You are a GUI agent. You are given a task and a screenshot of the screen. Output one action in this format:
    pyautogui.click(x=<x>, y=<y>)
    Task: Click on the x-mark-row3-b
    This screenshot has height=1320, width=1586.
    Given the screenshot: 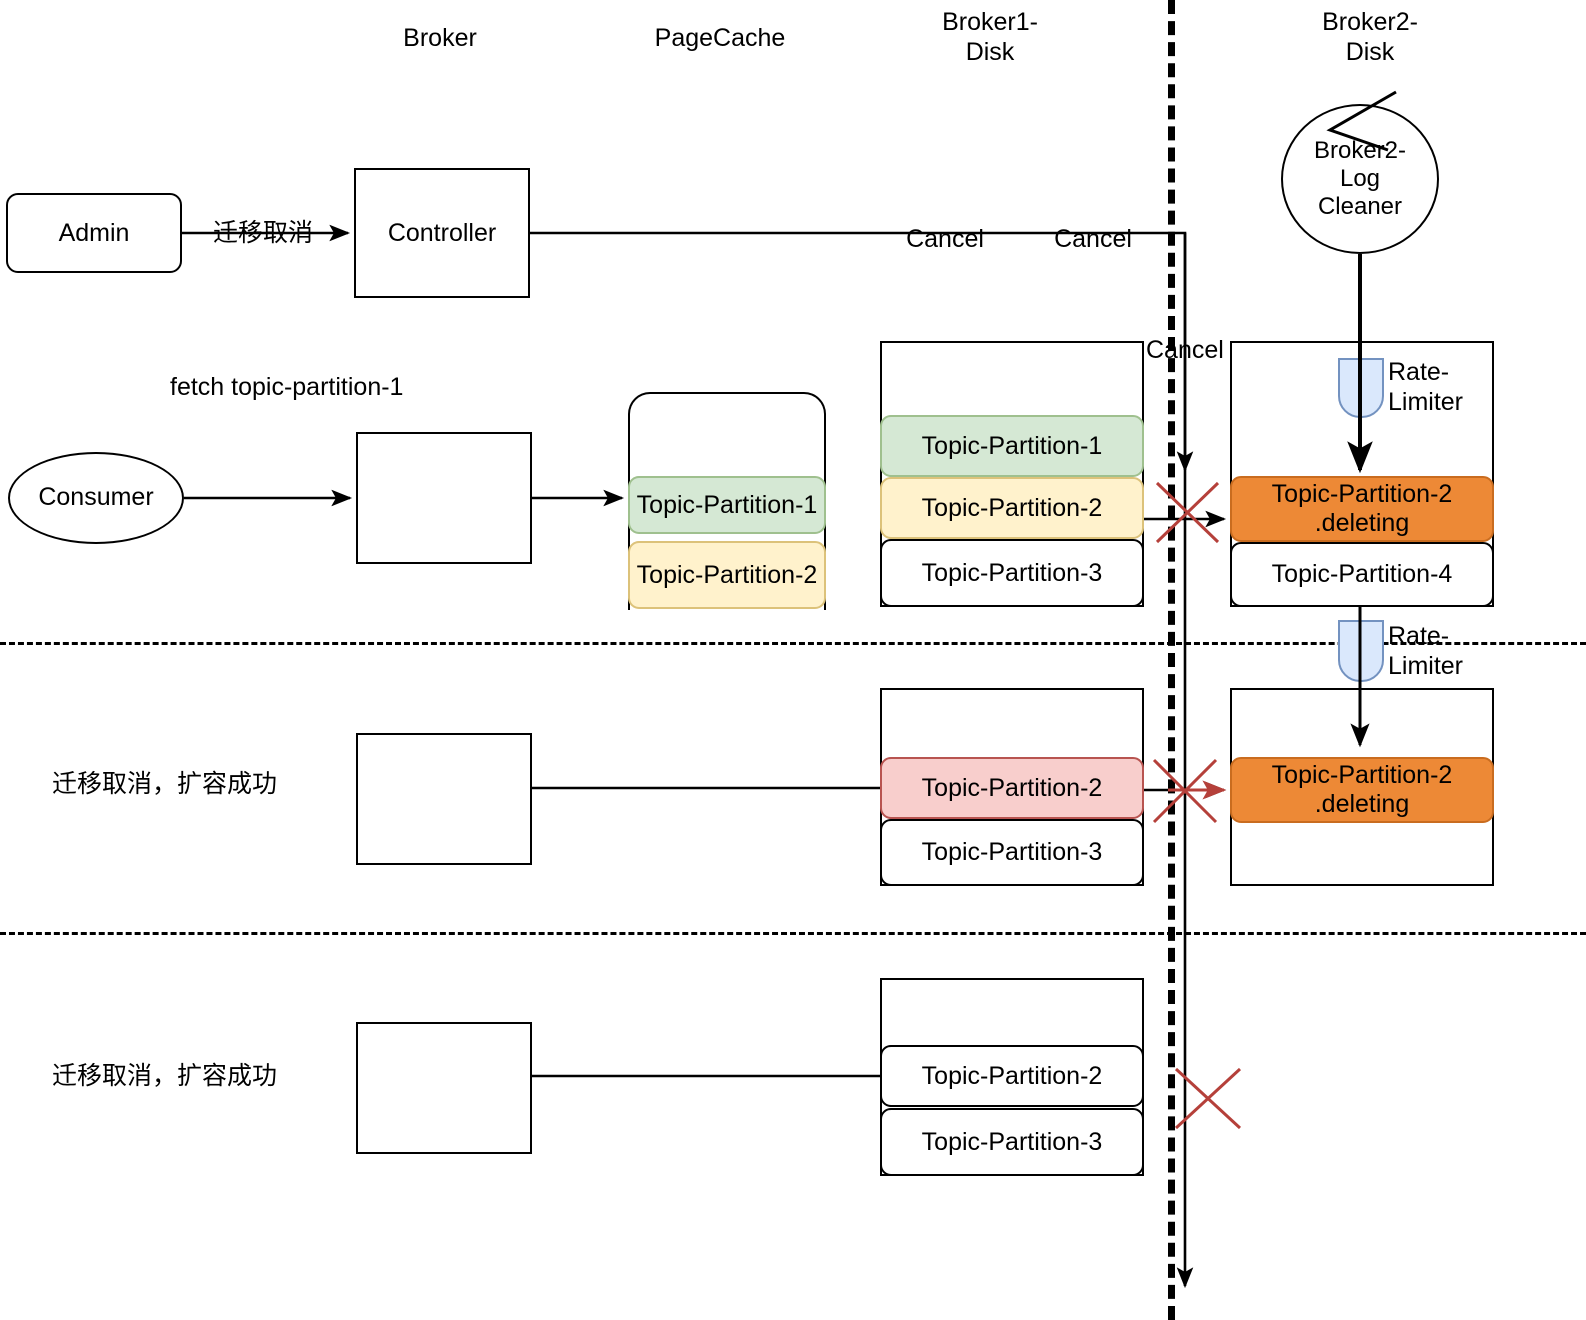 What is the action you would take?
    pyautogui.click(x=1208, y=1098)
    